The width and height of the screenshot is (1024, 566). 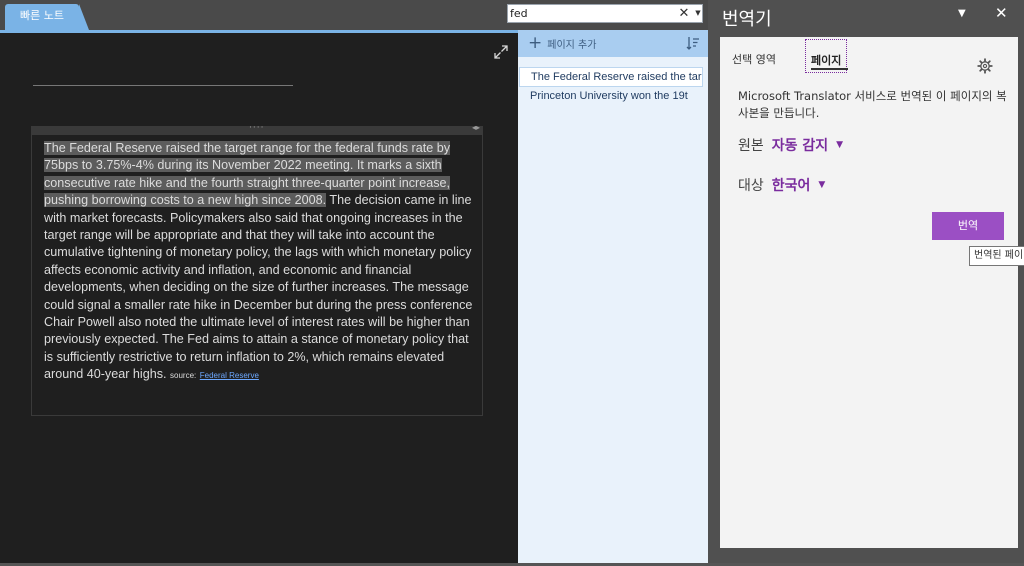 I want to click on tab-selection: 선택 영역, so click(x=754, y=59).